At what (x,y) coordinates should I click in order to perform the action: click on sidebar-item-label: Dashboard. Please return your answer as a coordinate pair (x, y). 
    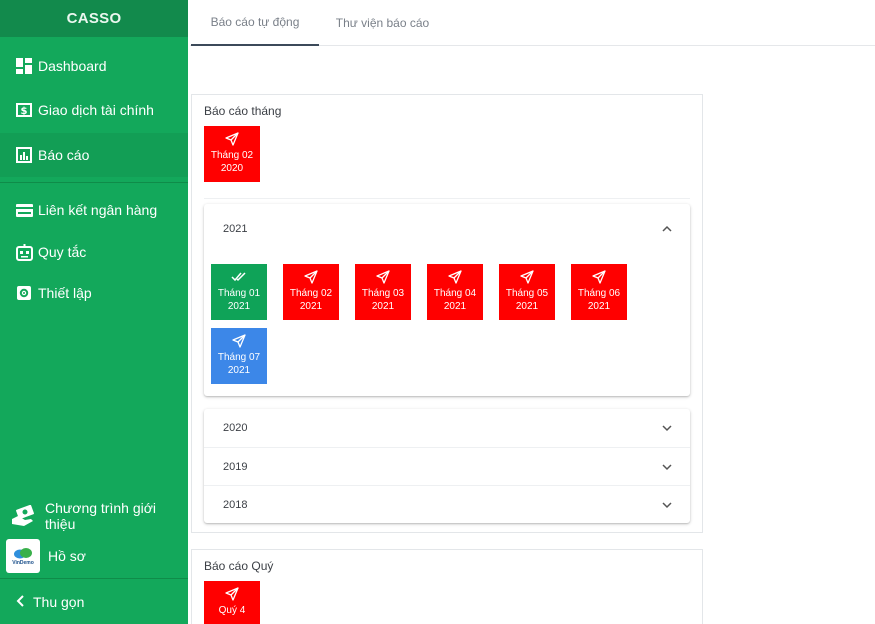
    Looking at the image, I should click on (72, 66).